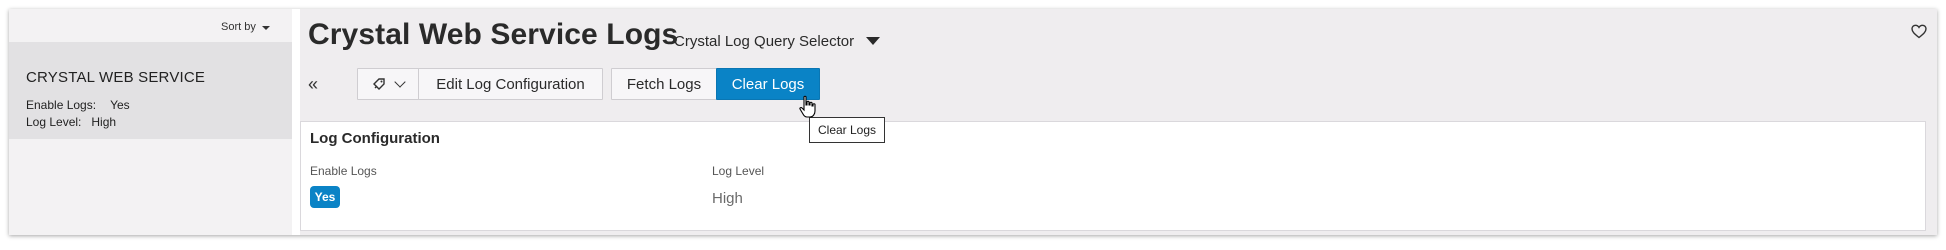 This screenshot has width=1946, height=250. I want to click on clear-logs-tooltip: Clear Logs, so click(847, 130).